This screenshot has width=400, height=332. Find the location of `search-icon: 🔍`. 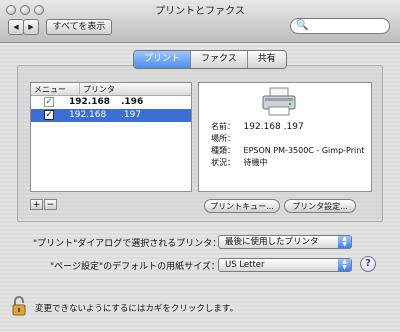

search-icon: 🔍 is located at coordinates (302, 25).